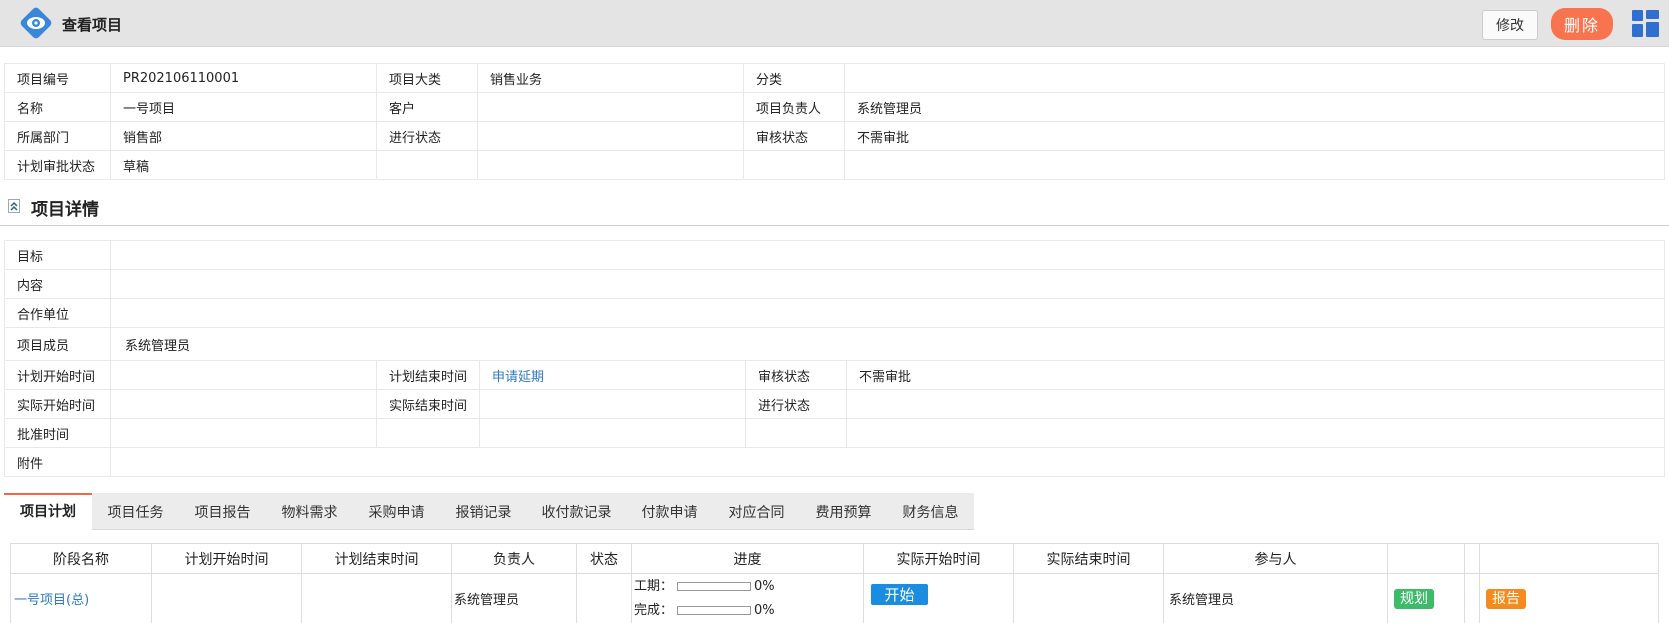 The image size is (1669, 623). I want to click on info-label: 名称, so click(57, 107).